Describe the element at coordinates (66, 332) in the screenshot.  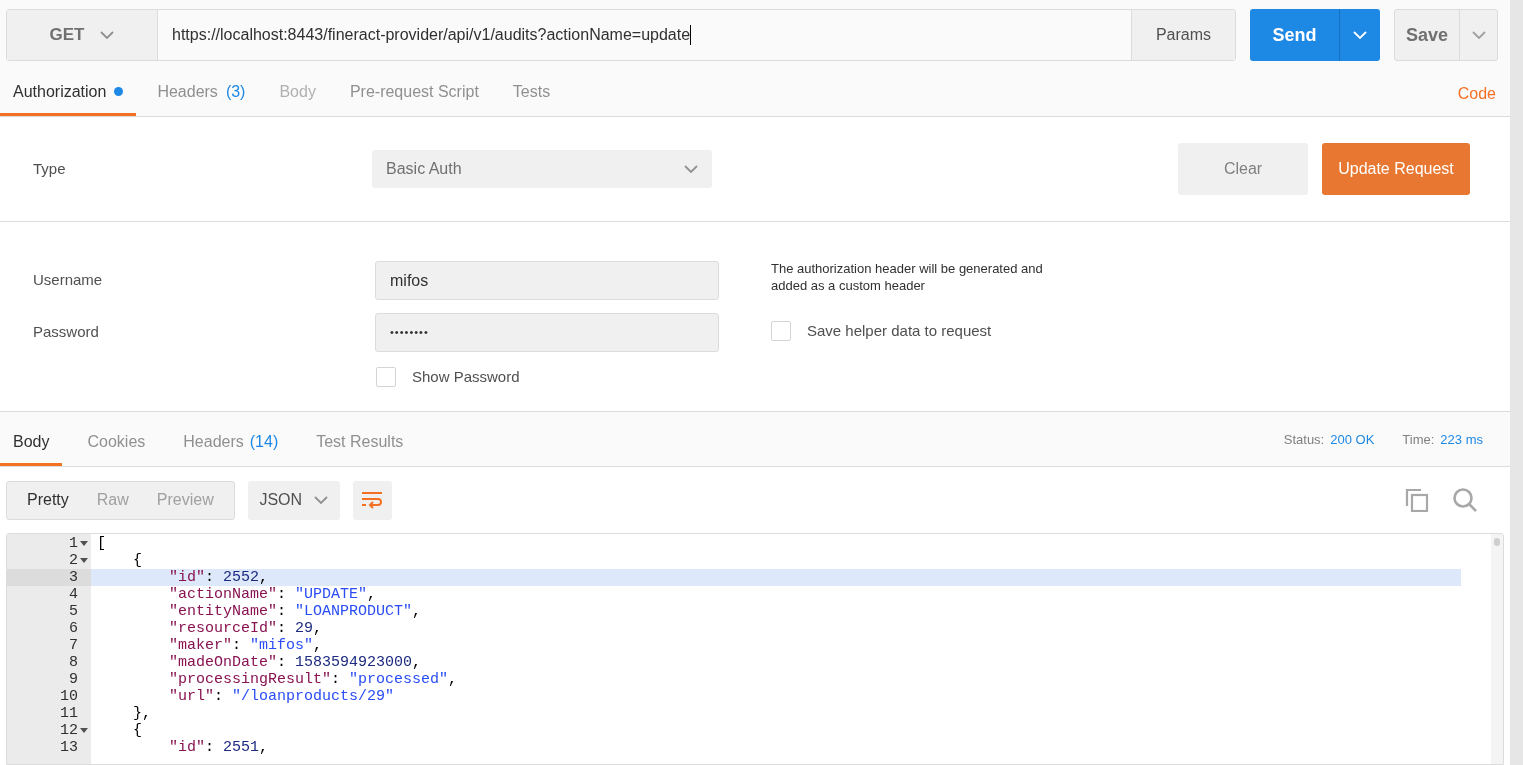
I see `field-label: Password` at that location.